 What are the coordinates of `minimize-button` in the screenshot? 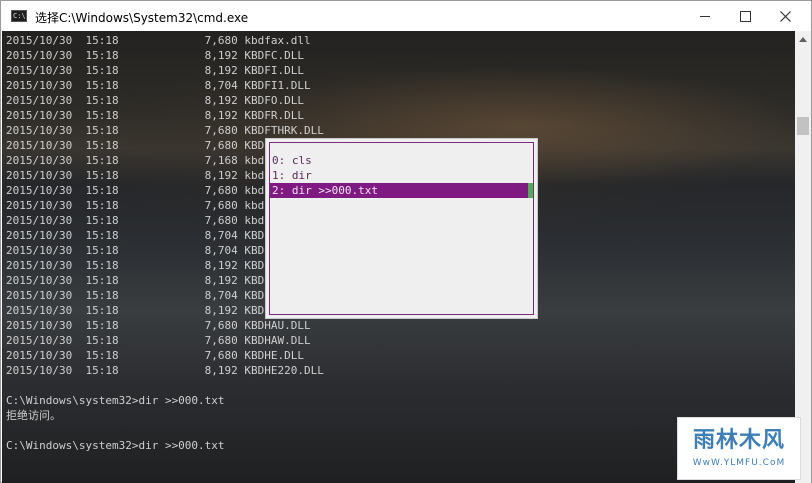 It's located at (705, 16).